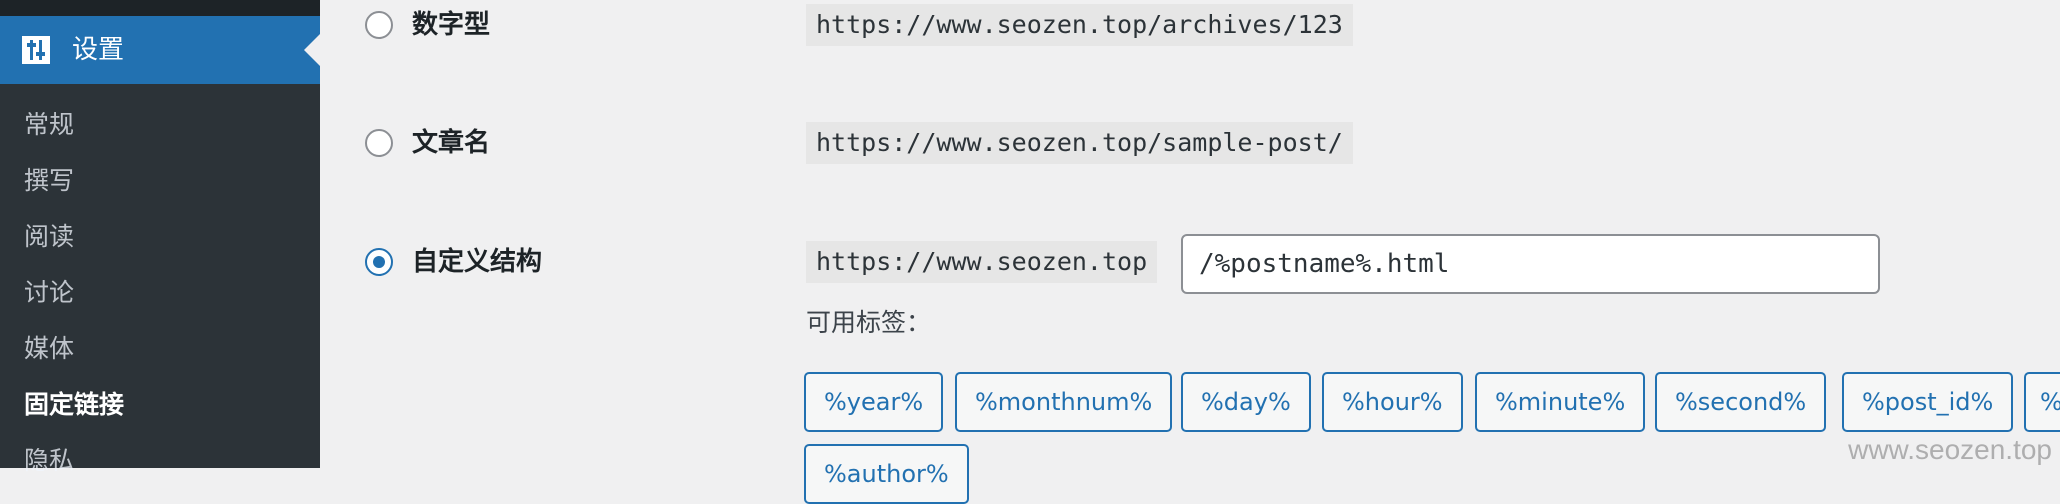  Describe the element at coordinates (160, 279) in the screenshot. I see `settings-submenu: 常规 撰写 阅读 讨论 媒体 固定链接 隐私` at that location.